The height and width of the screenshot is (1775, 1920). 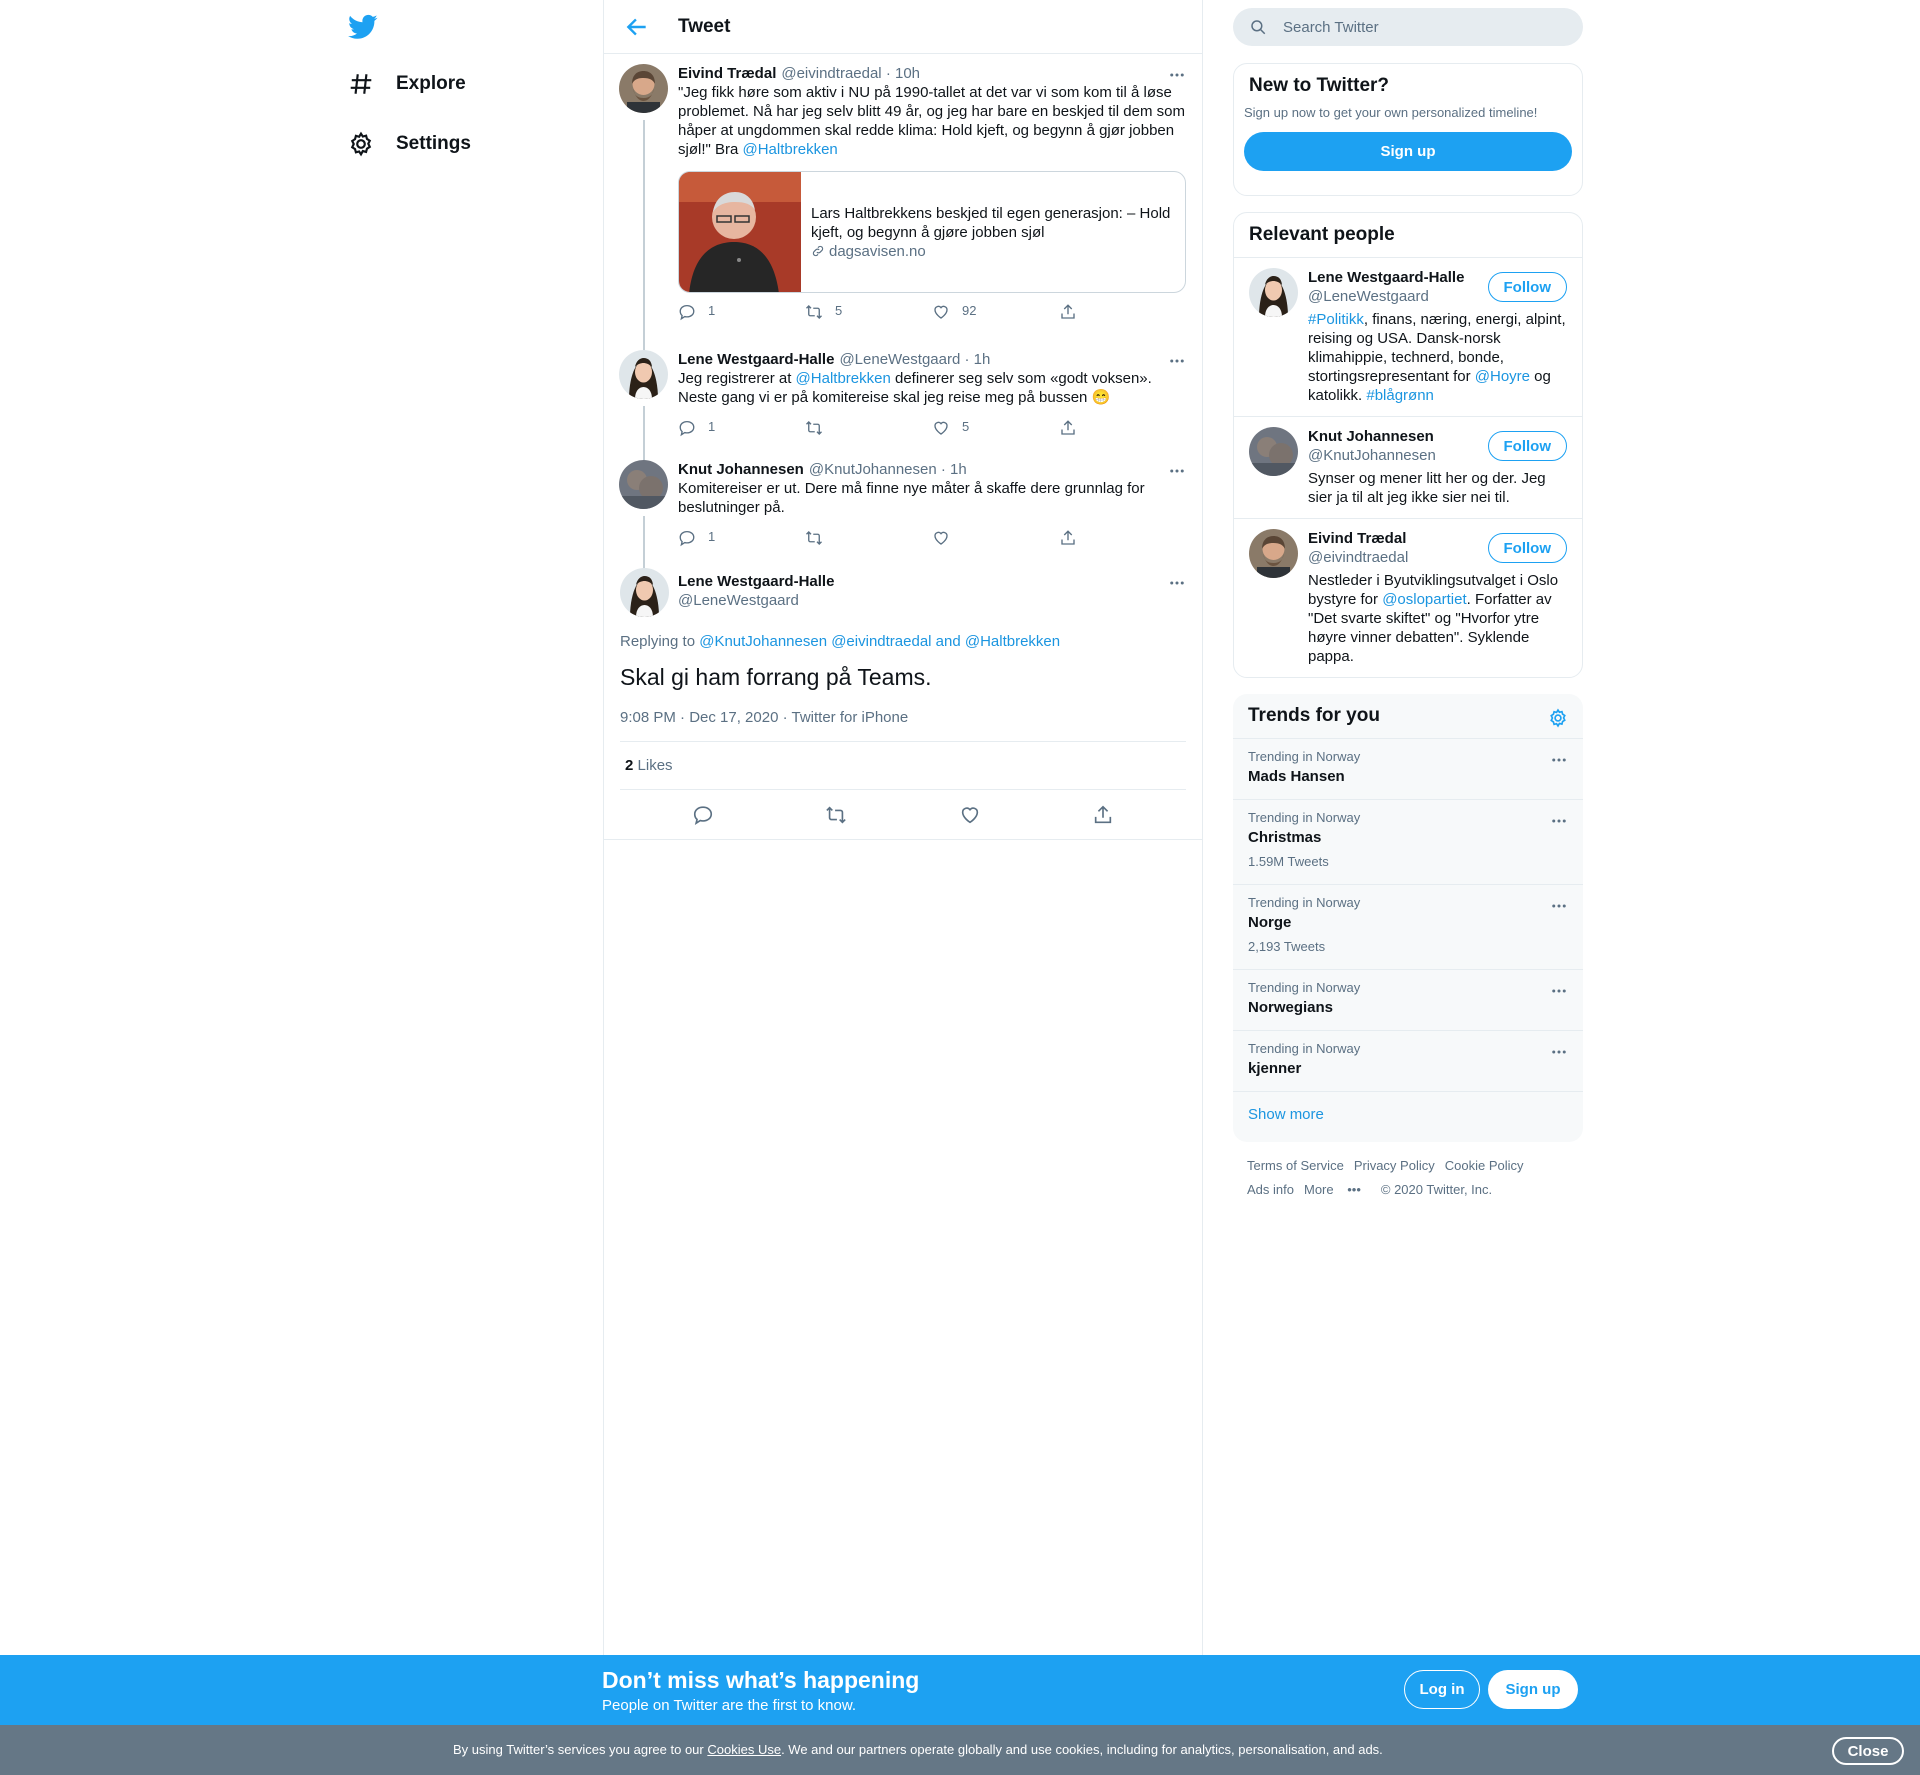 What do you see at coordinates (1442, 1689) in the screenshot?
I see `login-button: Log in` at bounding box center [1442, 1689].